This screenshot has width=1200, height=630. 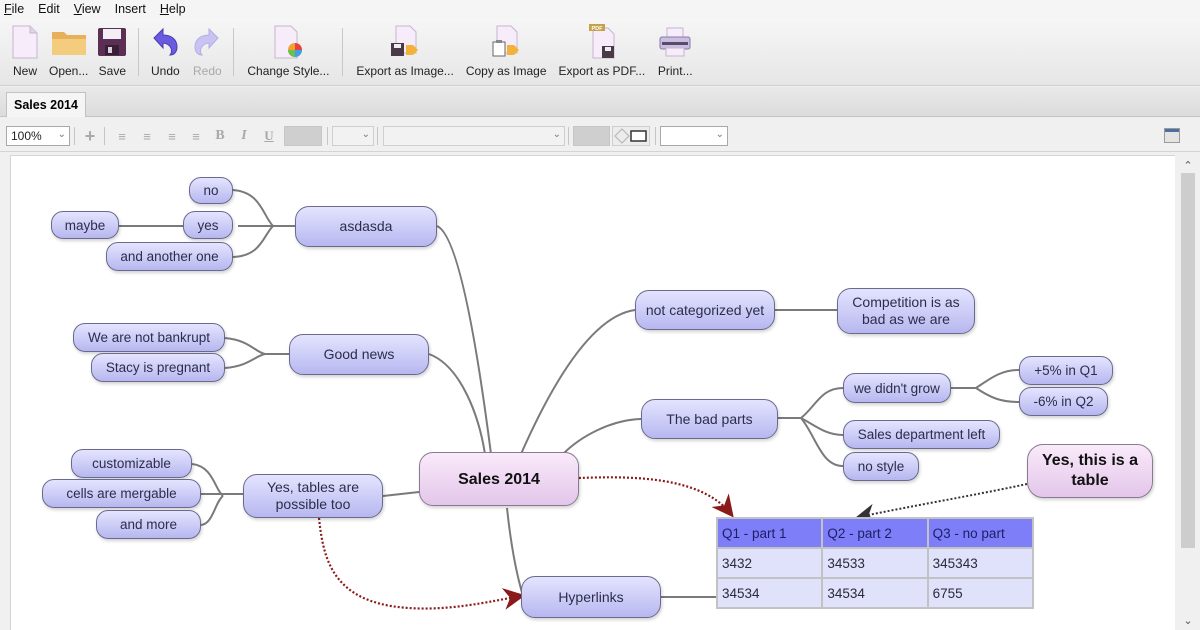 What do you see at coordinates (288, 42) in the screenshot?
I see `style-palette-icon` at bounding box center [288, 42].